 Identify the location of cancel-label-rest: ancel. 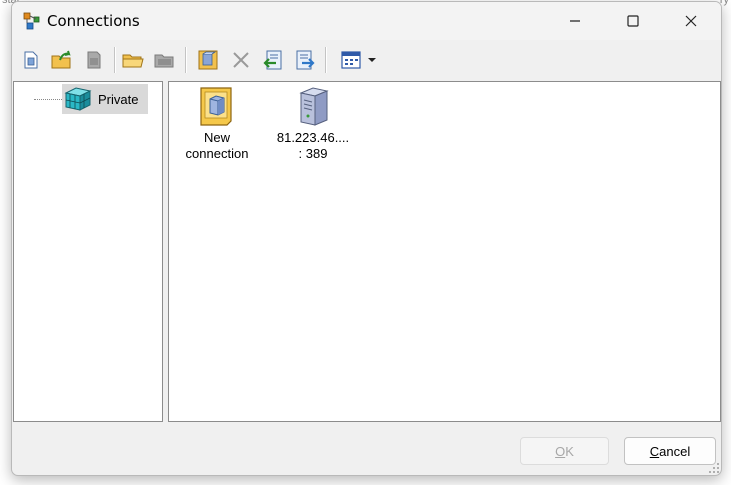
(675, 451).